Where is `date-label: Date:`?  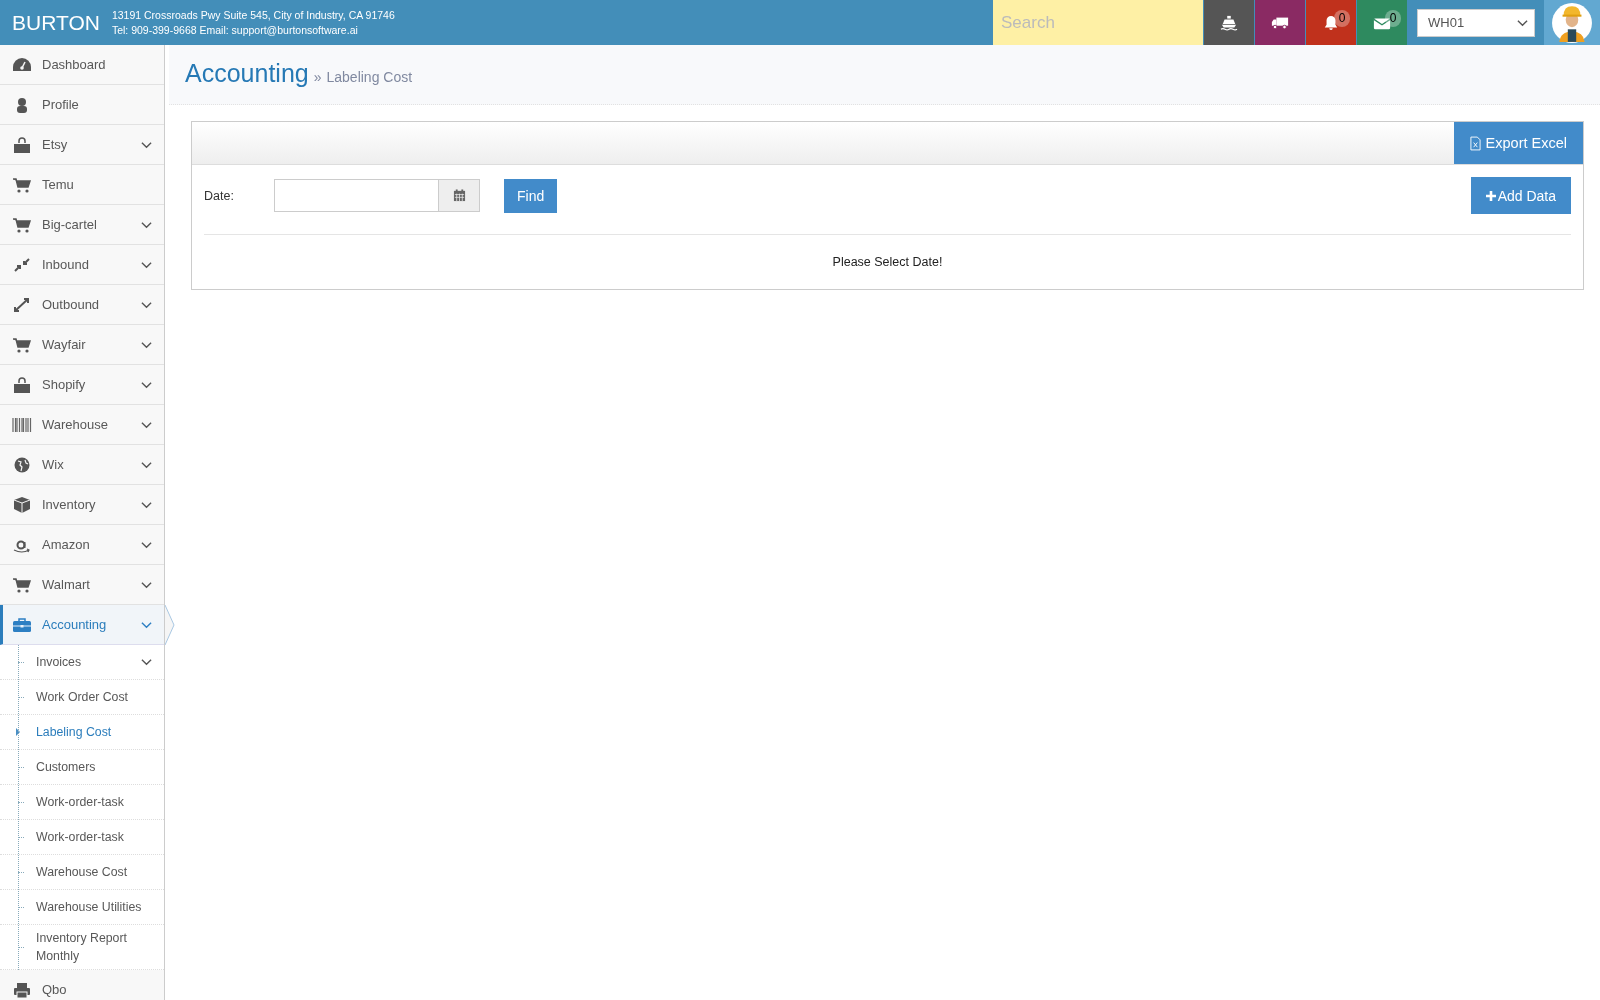 date-label: Date: is located at coordinates (219, 195).